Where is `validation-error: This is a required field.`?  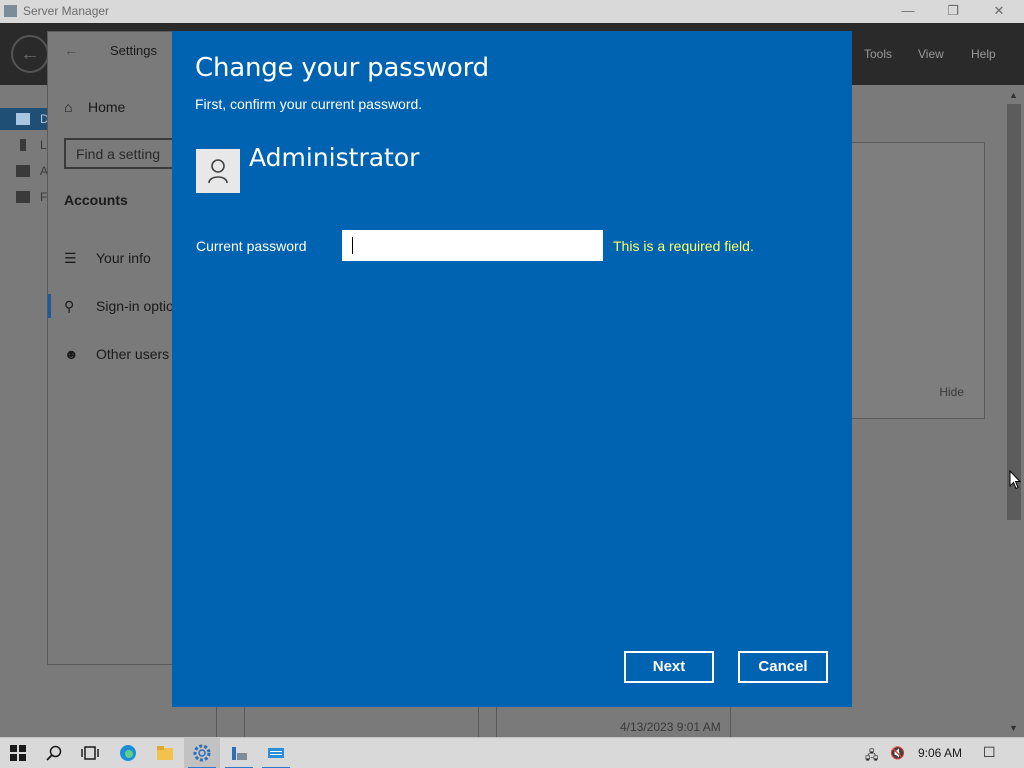
validation-error: This is a required field. is located at coordinates (683, 246).